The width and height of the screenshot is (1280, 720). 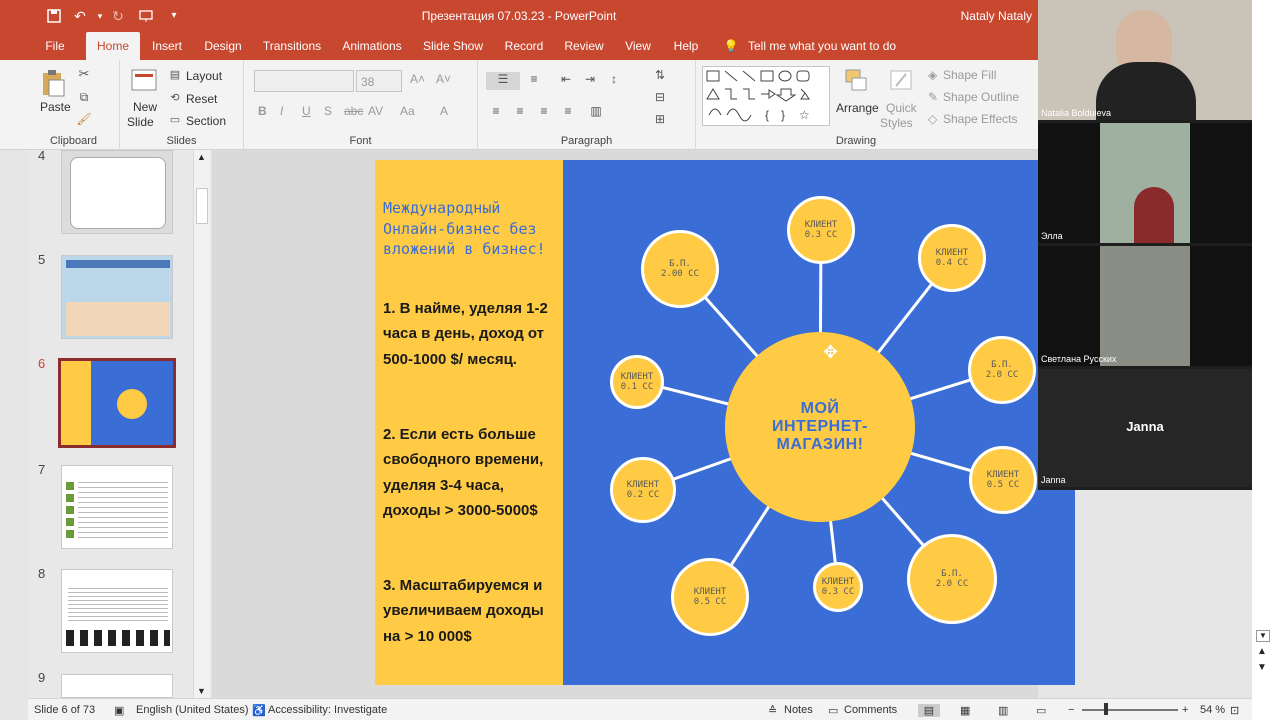 I want to click on node-bp: Б.П. 2.00 СС, so click(x=680, y=269).